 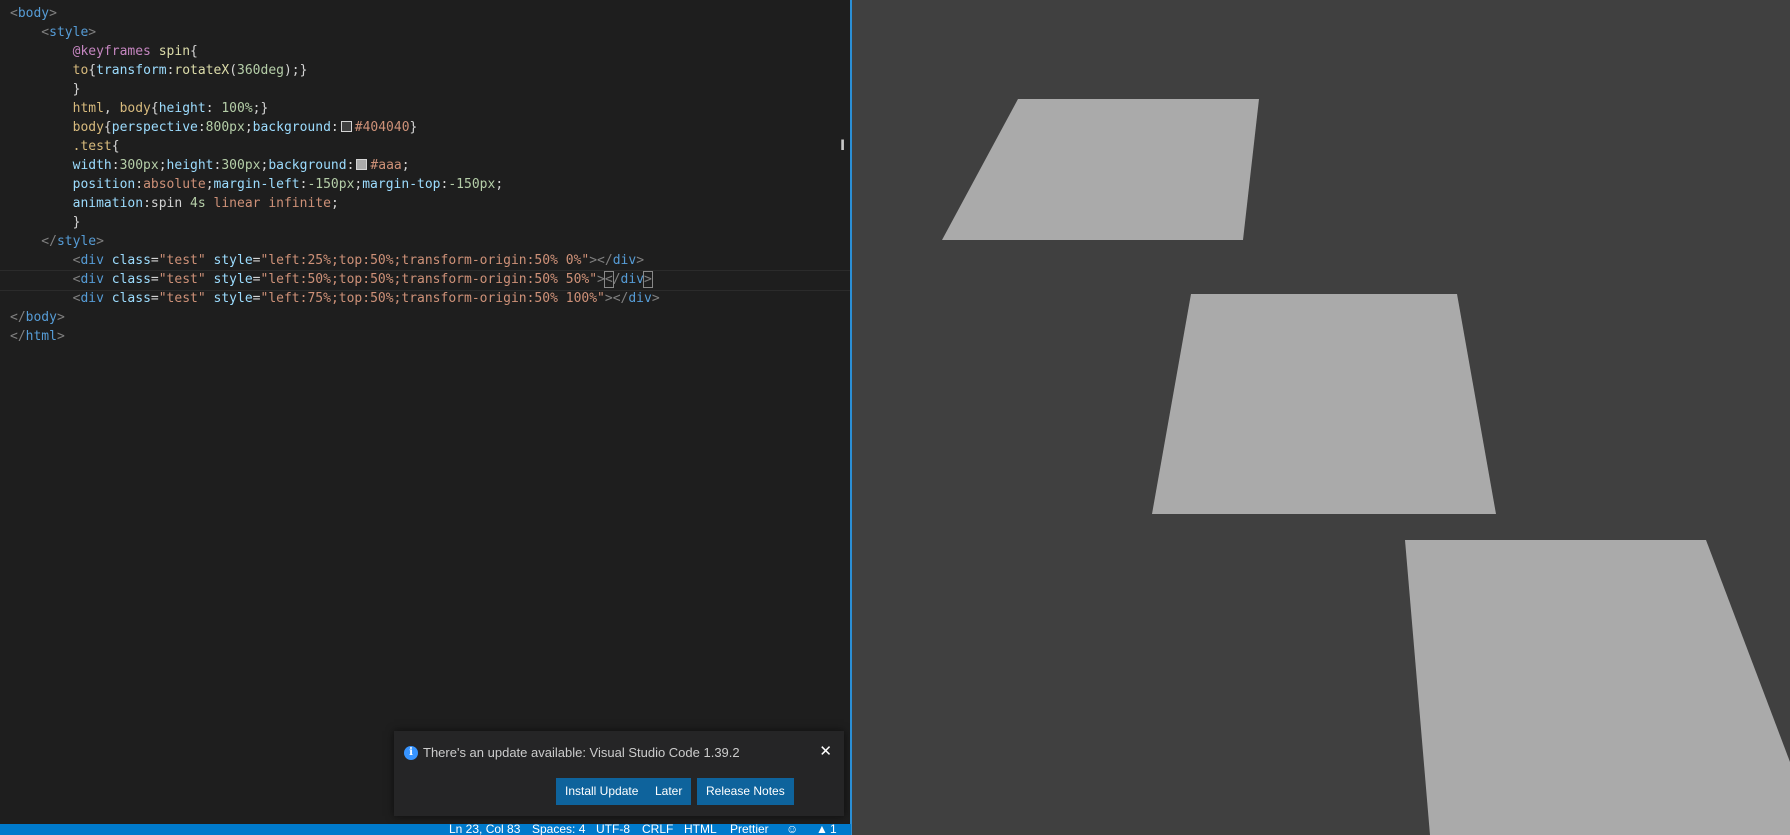 I want to click on indentation: Spaces: 4, so click(x=558, y=829).